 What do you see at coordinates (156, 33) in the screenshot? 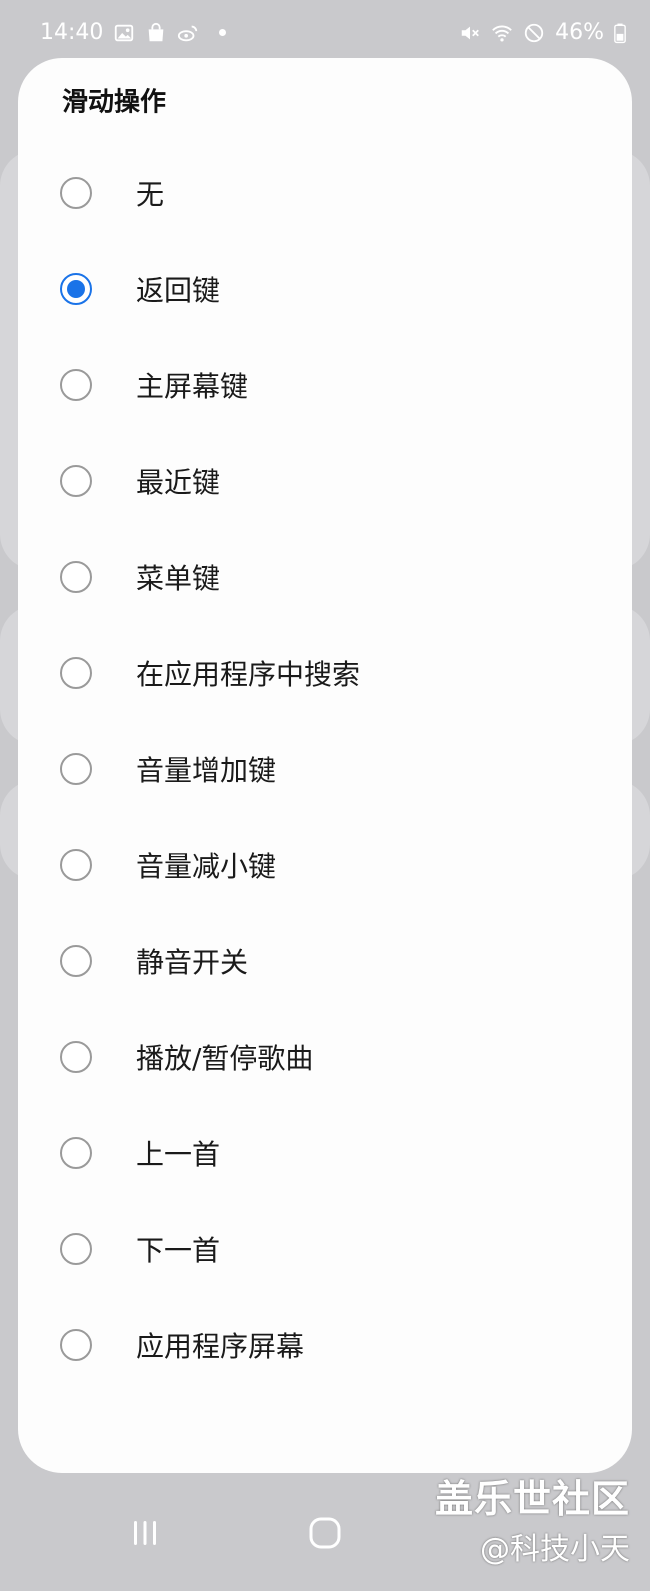
I see `shopping-bag-icon` at bounding box center [156, 33].